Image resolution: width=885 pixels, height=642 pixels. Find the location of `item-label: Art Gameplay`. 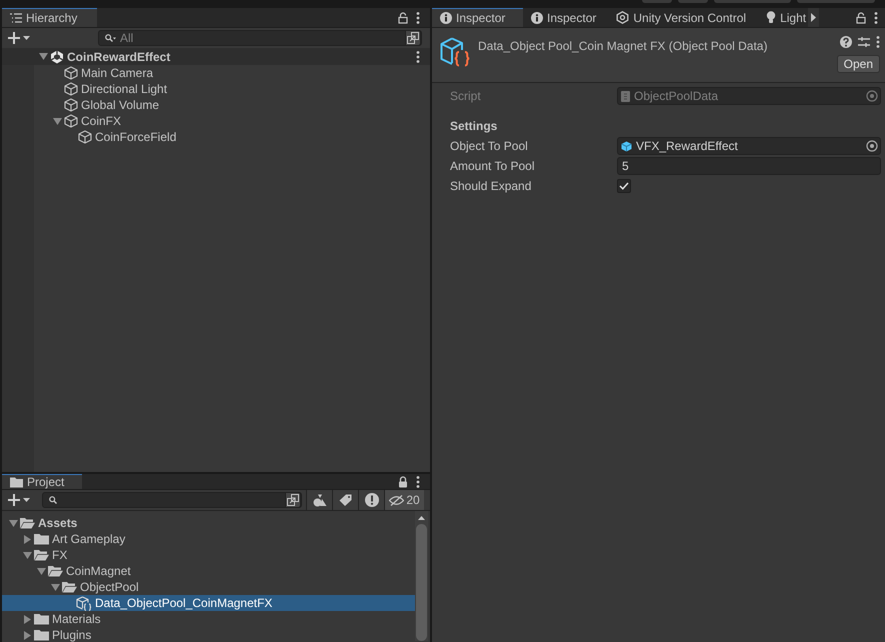

item-label: Art Gameplay is located at coordinates (88, 539).